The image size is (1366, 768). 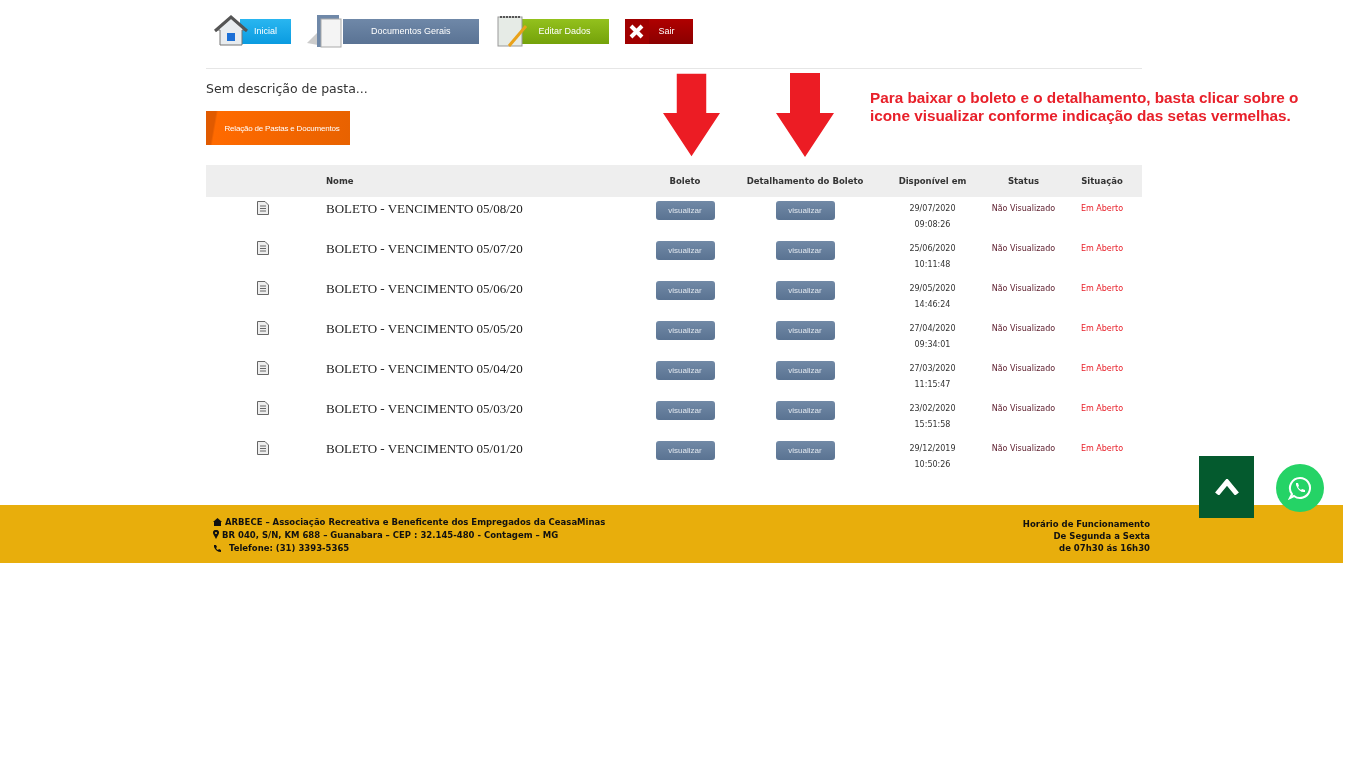 What do you see at coordinates (1101, 536) in the screenshot?
I see `hours-text: De Segunda a Sexta` at bounding box center [1101, 536].